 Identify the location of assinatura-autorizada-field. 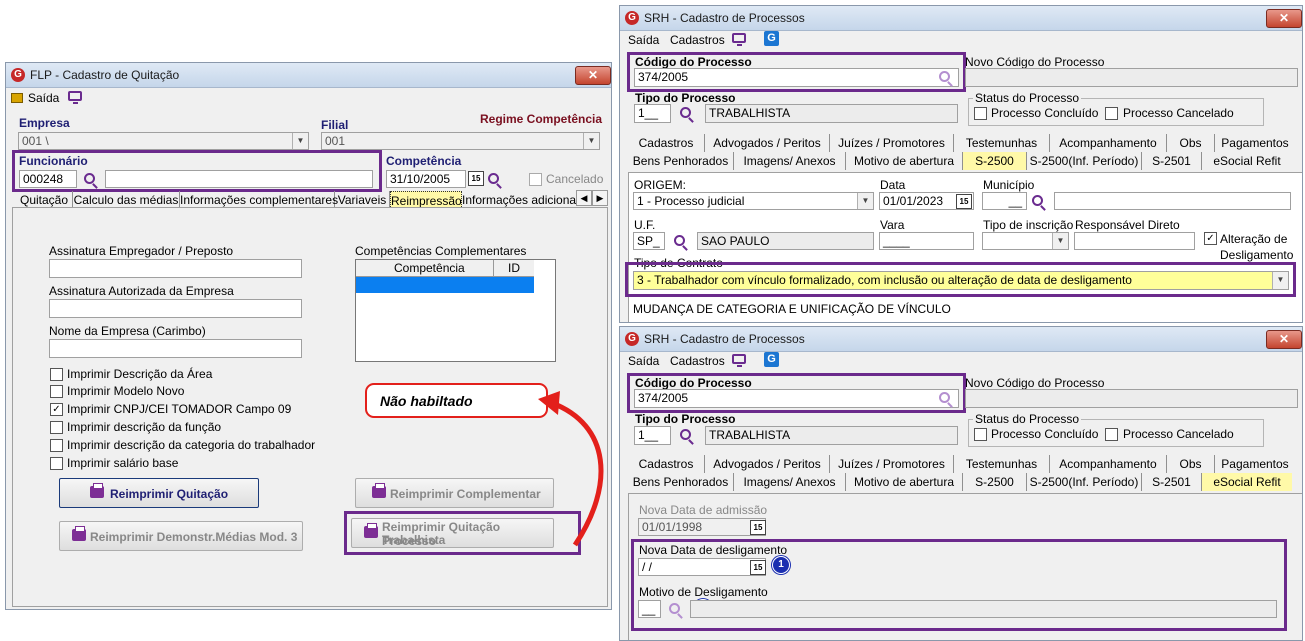
(175, 308).